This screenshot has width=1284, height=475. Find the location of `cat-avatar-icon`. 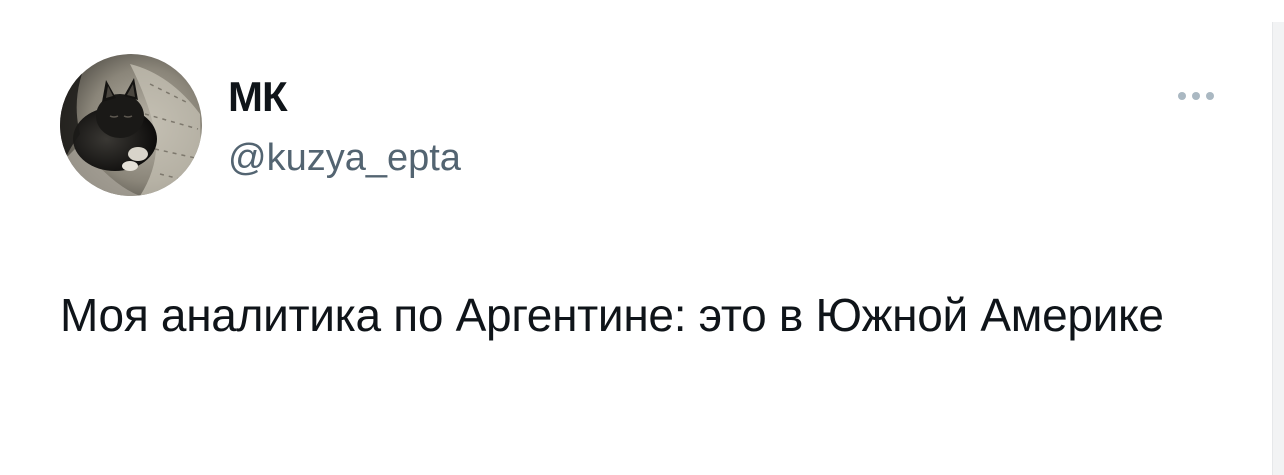

cat-avatar-icon is located at coordinates (131, 125).